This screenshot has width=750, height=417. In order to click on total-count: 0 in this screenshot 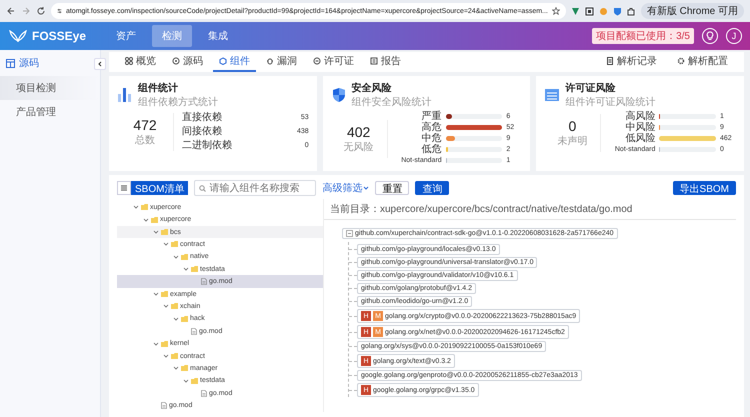, I will do `click(572, 126)`.